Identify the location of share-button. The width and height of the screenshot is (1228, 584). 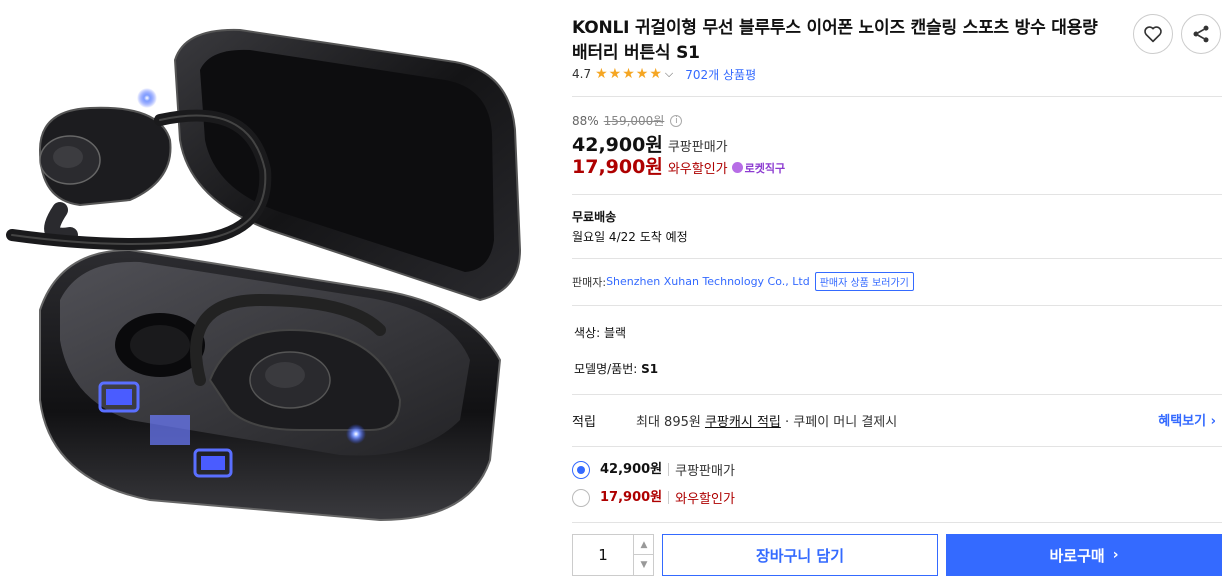
(1201, 34).